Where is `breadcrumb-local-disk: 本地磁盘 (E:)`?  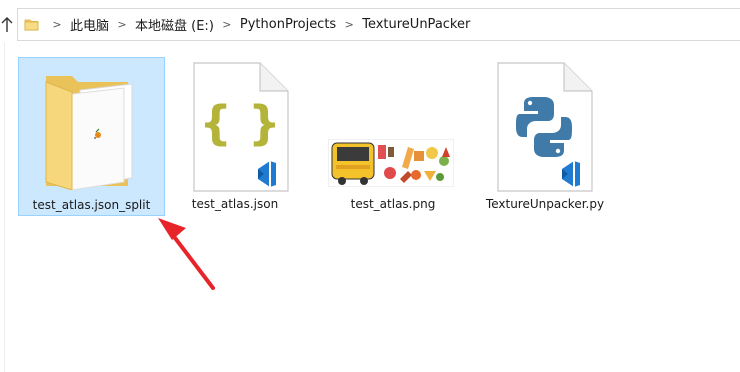 breadcrumb-local-disk: 本地磁盘 (E:) is located at coordinates (174, 24).